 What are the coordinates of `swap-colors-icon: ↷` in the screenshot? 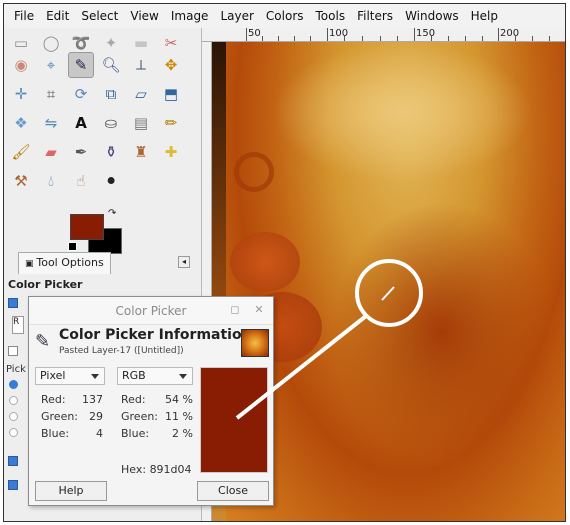 It's located at (112, 213).